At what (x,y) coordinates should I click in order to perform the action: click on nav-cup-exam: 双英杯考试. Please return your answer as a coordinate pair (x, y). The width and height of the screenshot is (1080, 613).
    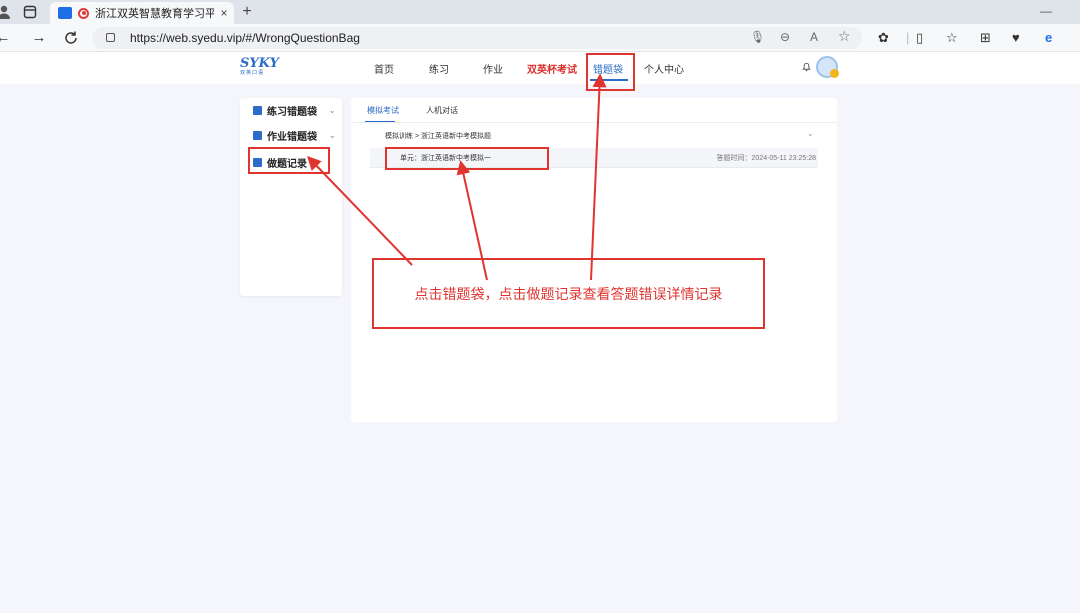
    Looking at the image, I should click on (552, 68).